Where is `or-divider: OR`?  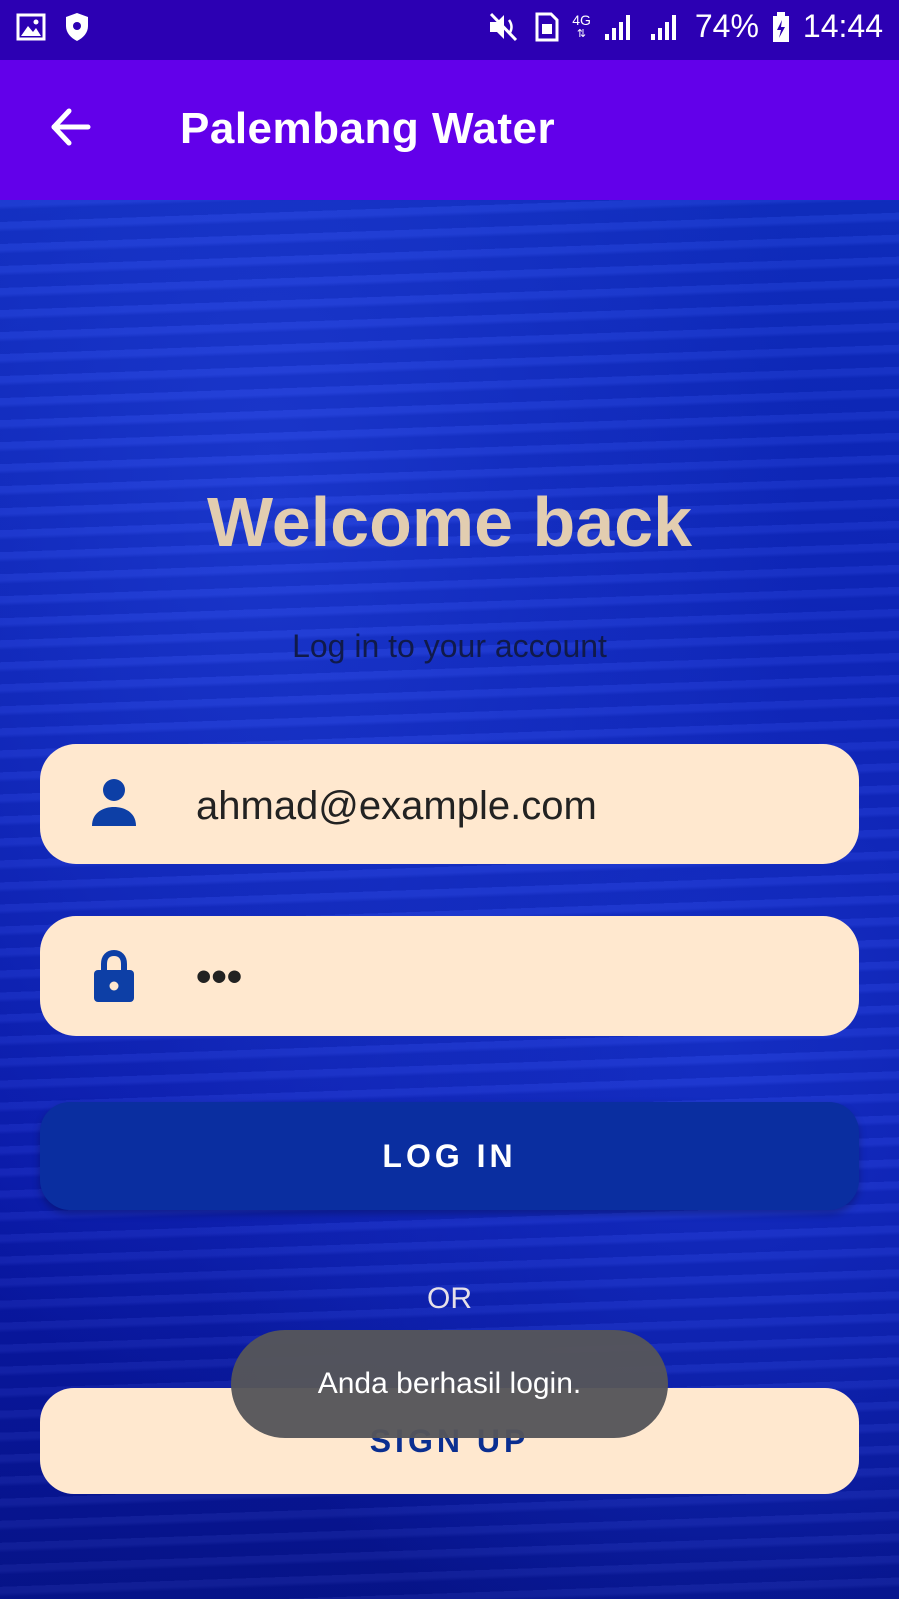 or-divider: OR is located at coordinates (449, 1298).